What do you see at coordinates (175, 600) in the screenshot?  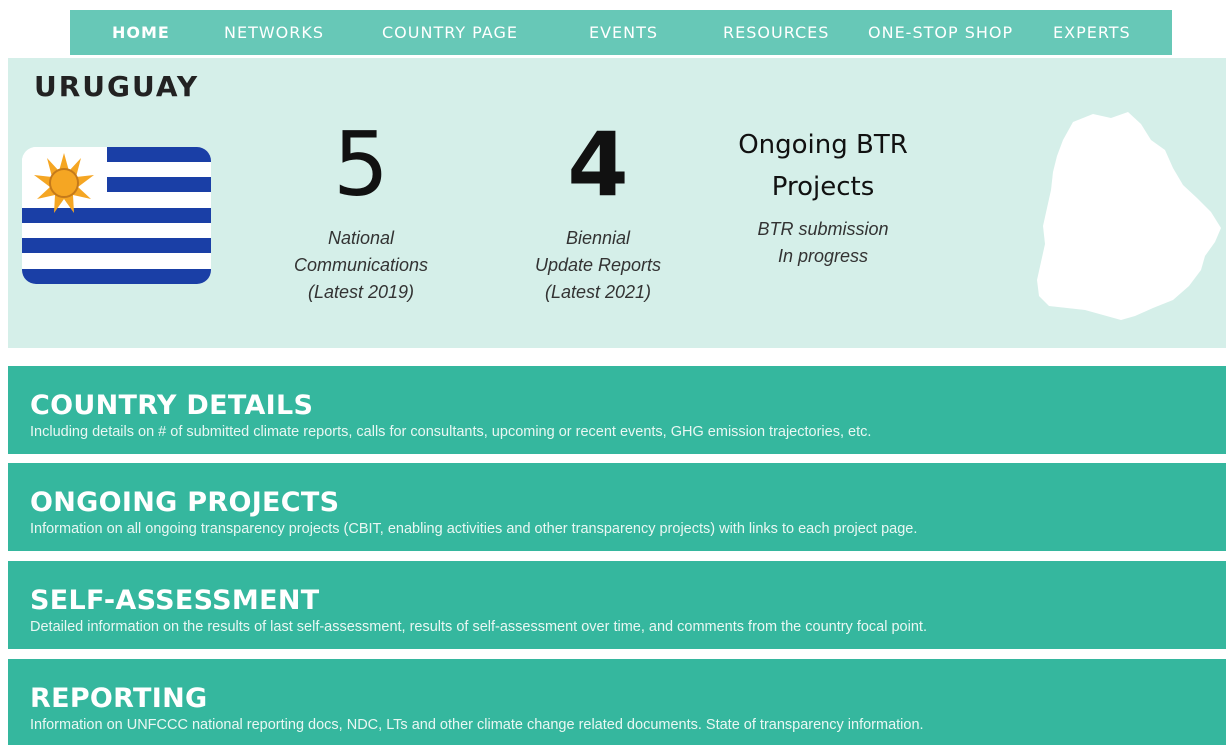 I see `section-title: SELF-ASSESSMENT` at bounding box center [175, 600].